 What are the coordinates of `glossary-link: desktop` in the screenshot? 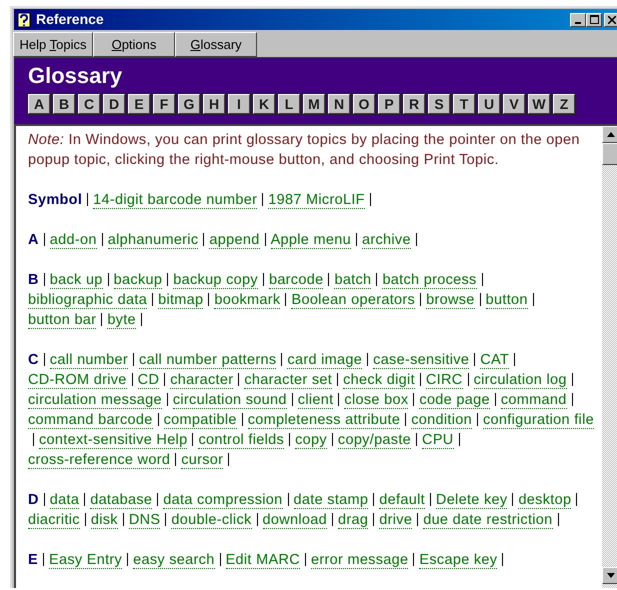 It's located at (545, 500).